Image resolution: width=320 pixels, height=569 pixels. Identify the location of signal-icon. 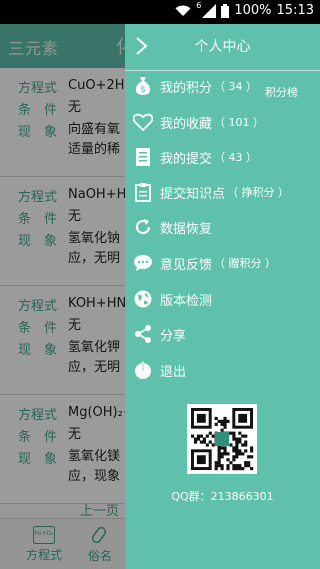
(209, 10).